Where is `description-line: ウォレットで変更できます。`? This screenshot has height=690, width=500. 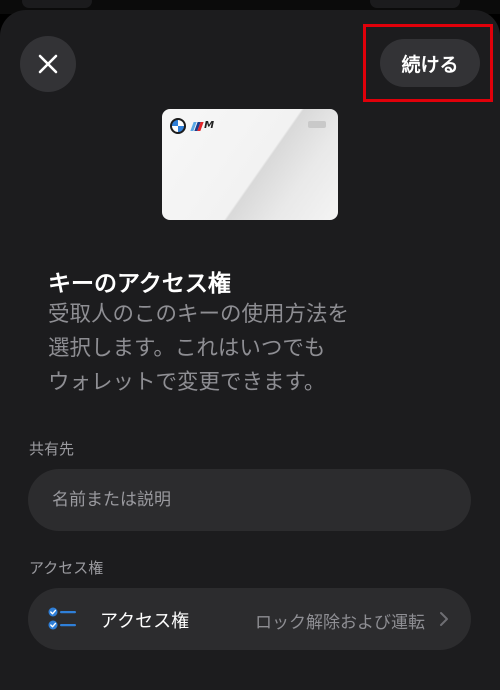 description-line: ウォレットで変更できます。 is located at coordinates (187, 382).